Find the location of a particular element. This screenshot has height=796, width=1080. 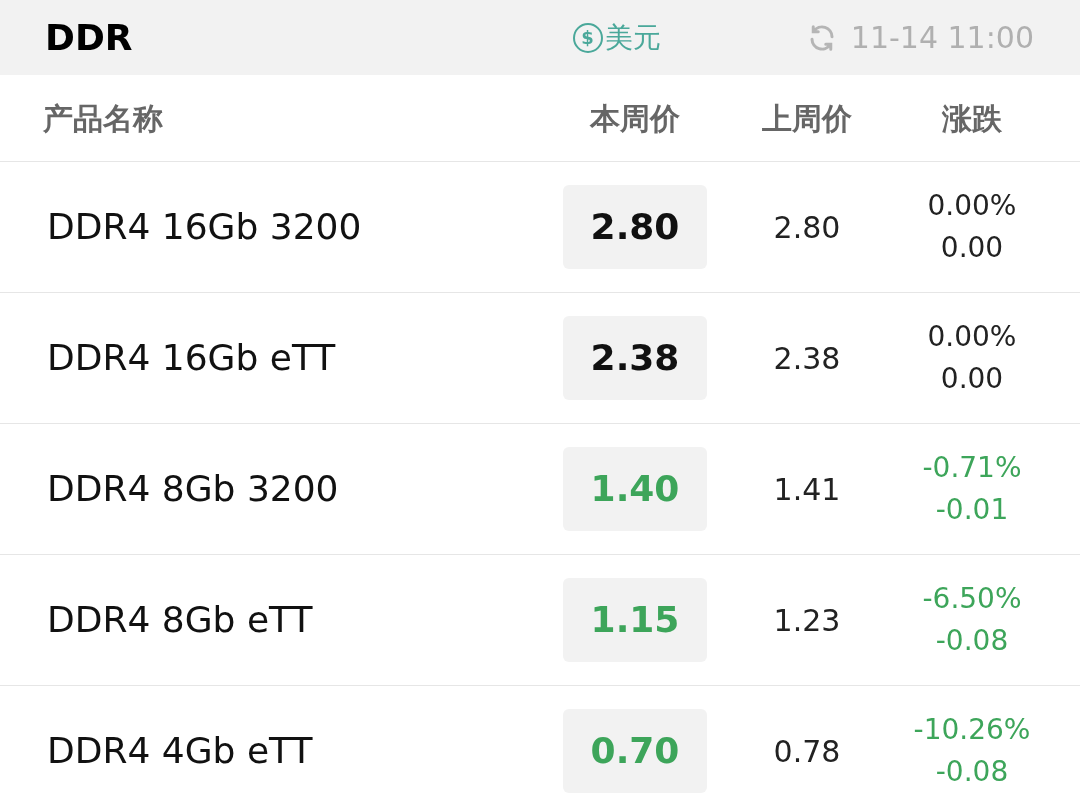

last-week-price: 2.38 is located at coordinates (807, 358).